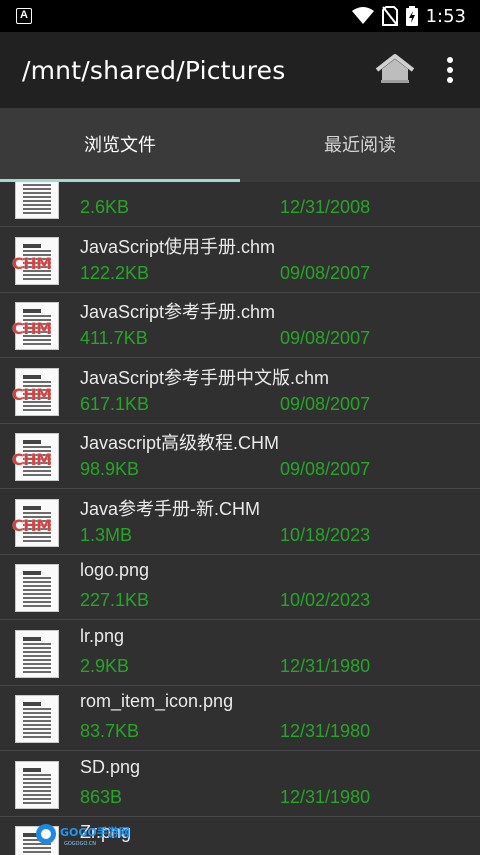  What do you see at coordinates (102, 635) in the screenshot?
I see `file-name: lr.png` at bounding box center [102, 635].